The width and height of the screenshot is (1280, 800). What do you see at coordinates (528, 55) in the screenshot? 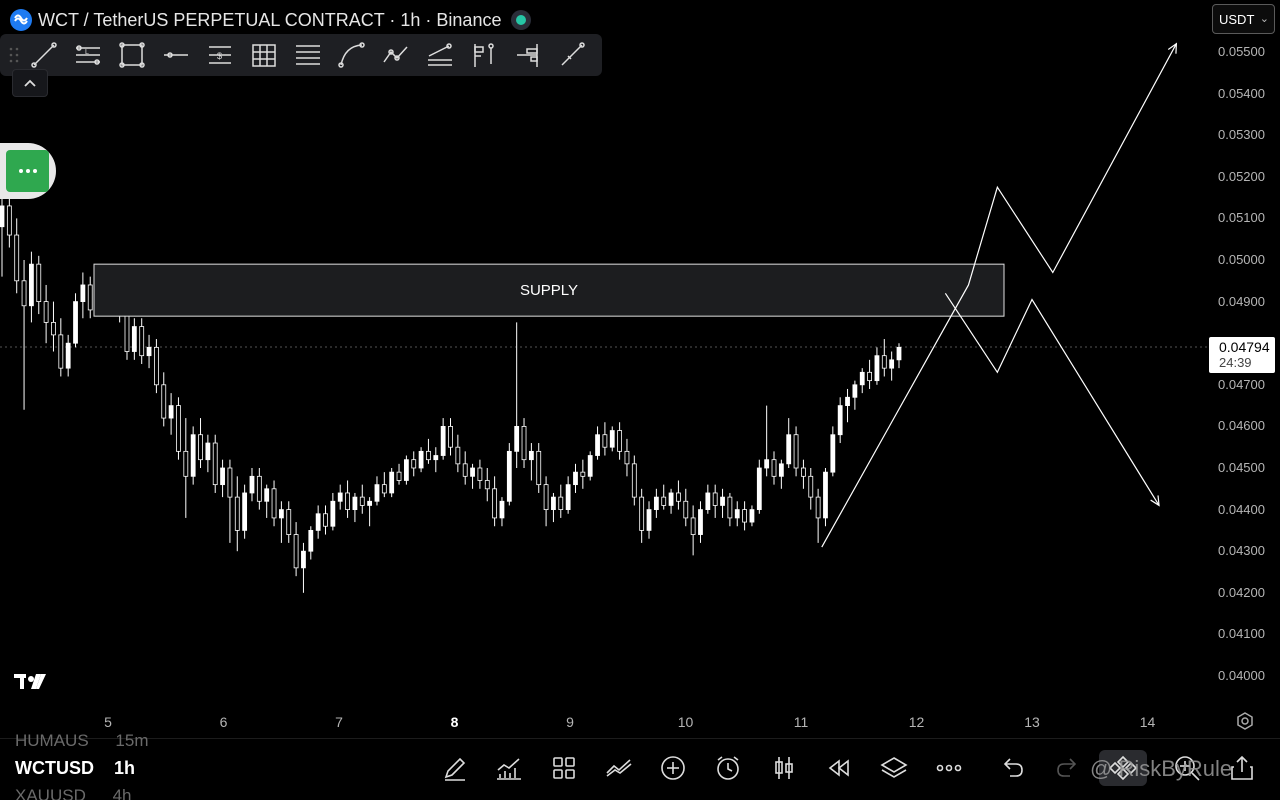
I see `fixed-range-volume-tool` at bounding box center [528, 55].